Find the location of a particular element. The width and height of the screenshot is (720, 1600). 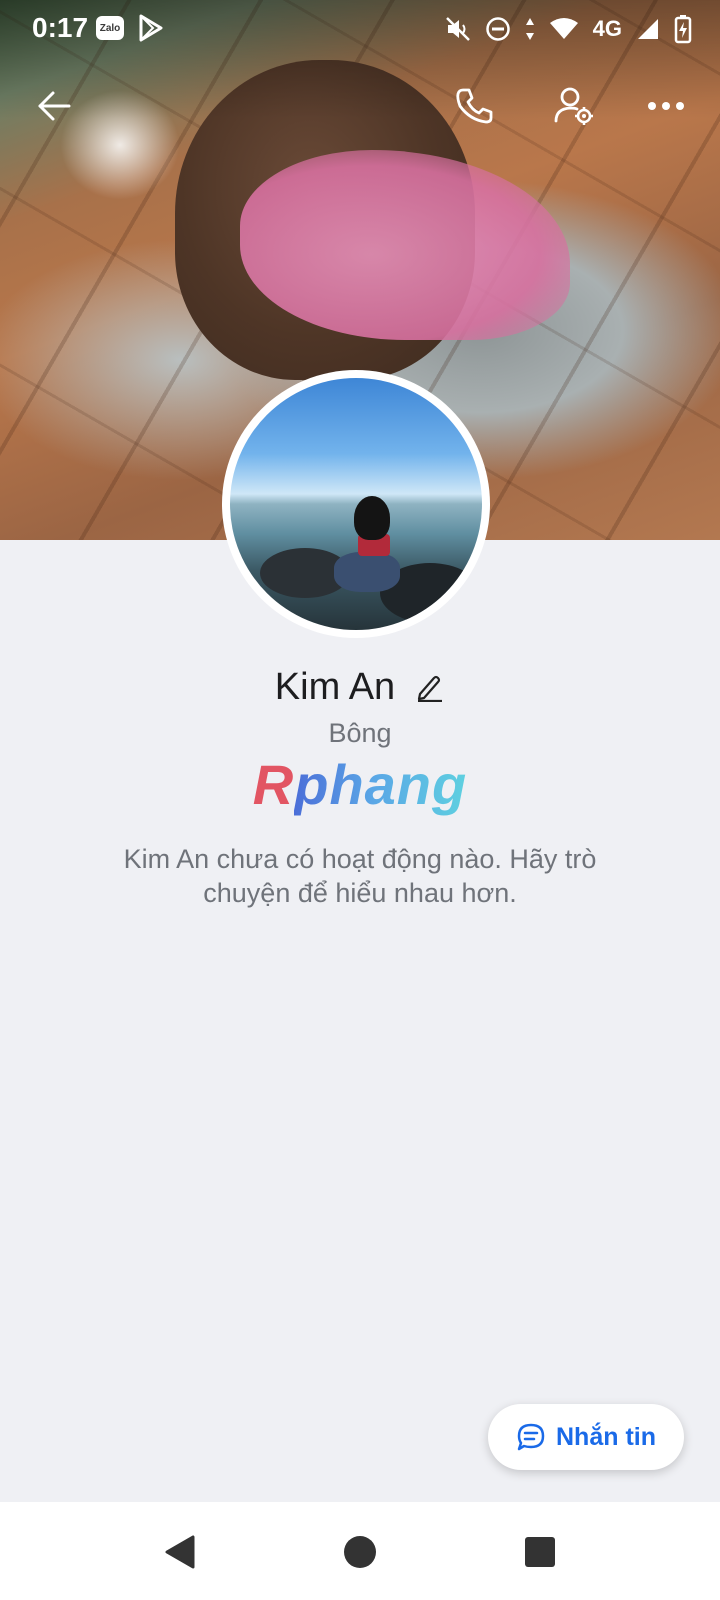

square-recents-icon is located at coordinates (540, 1552).